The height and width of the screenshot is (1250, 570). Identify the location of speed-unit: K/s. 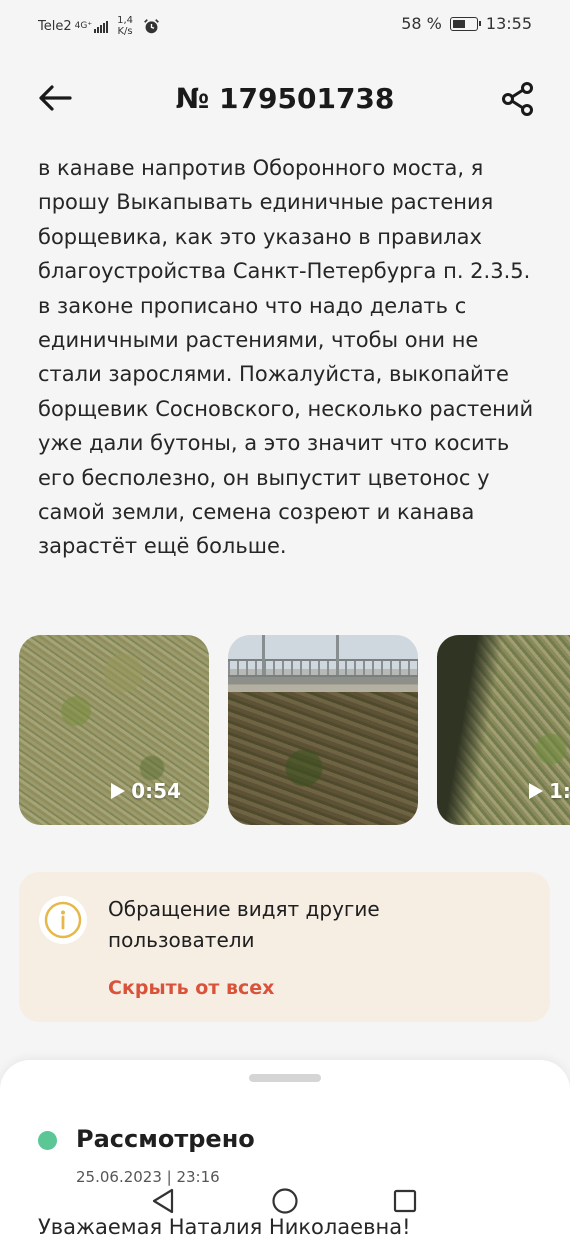
(125, 31).